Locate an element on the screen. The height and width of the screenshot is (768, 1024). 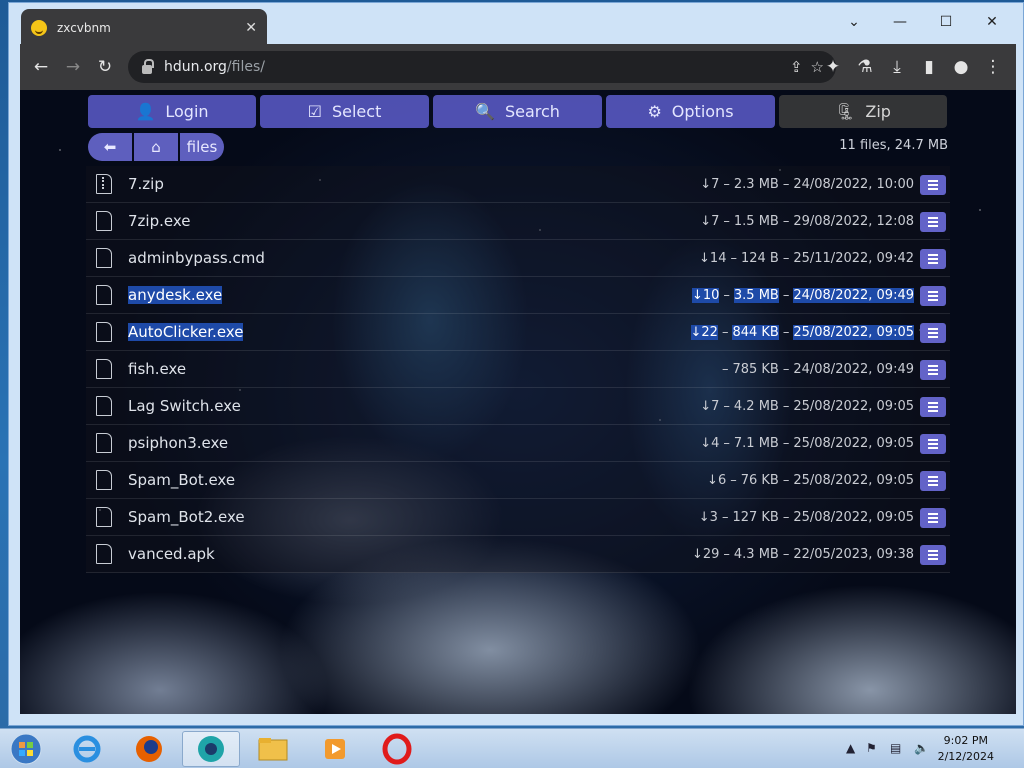
file-downloads: ↓6 is located at coordinates (717, 480).